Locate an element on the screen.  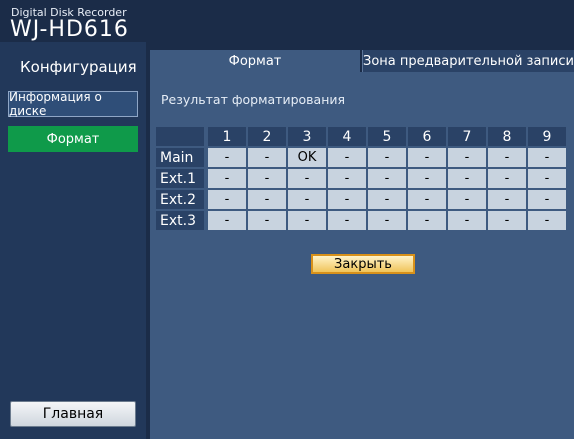
column-header: 5 is located at coordinates (387, 136).